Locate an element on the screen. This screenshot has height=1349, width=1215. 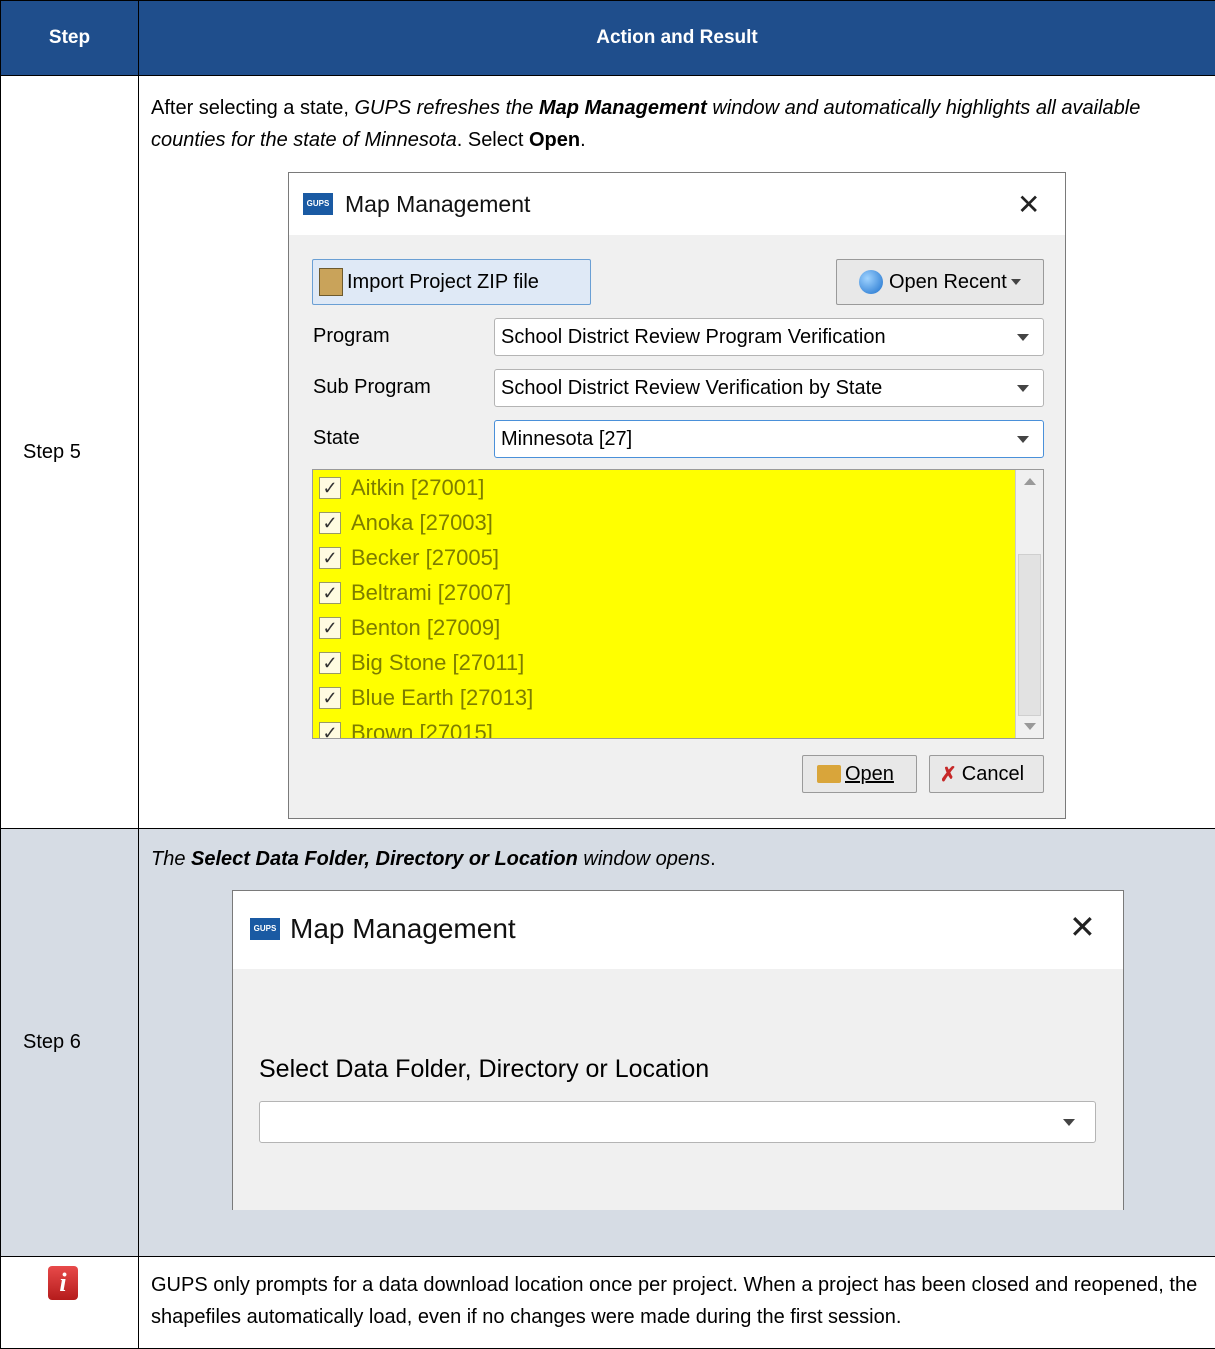
open-recent-button: Open Recent is located at coordinates (940, 282).